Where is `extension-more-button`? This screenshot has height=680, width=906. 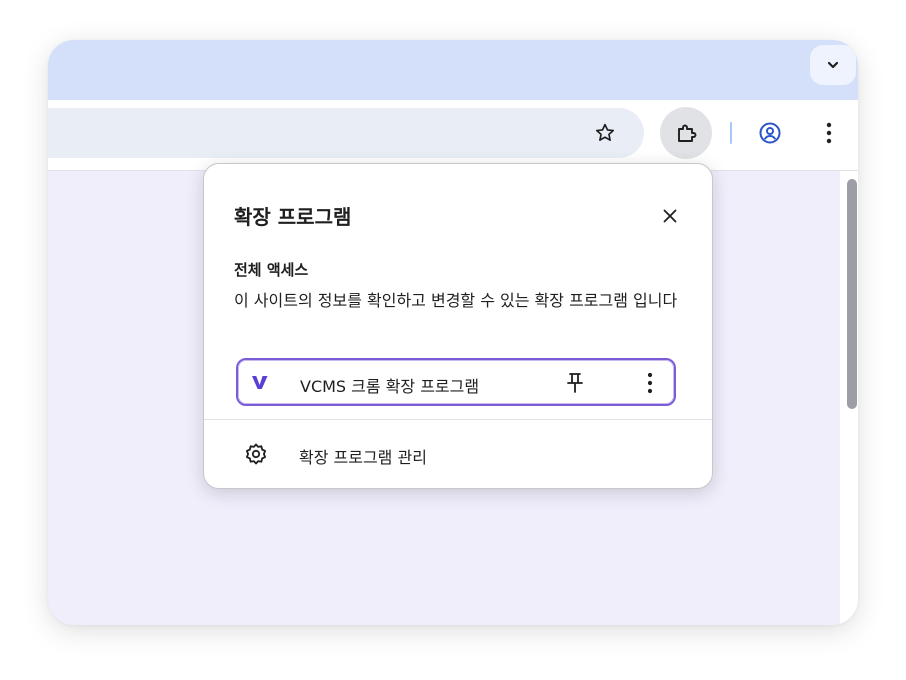
extension-more-button is located at coordinates (650, 383).